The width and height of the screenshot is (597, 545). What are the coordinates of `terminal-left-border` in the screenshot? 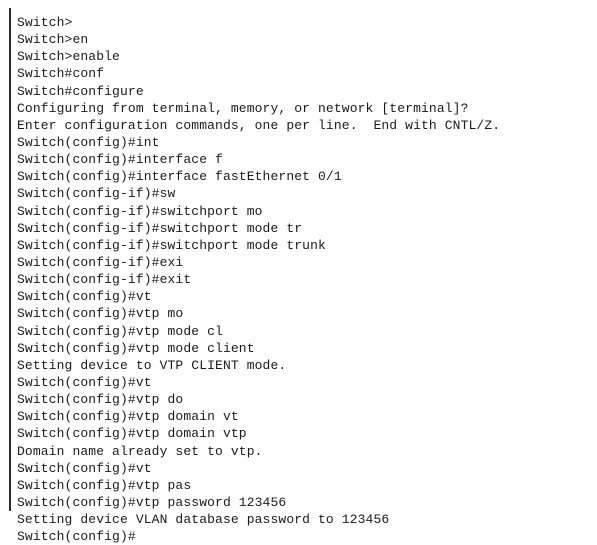 It's located at (10, 259).